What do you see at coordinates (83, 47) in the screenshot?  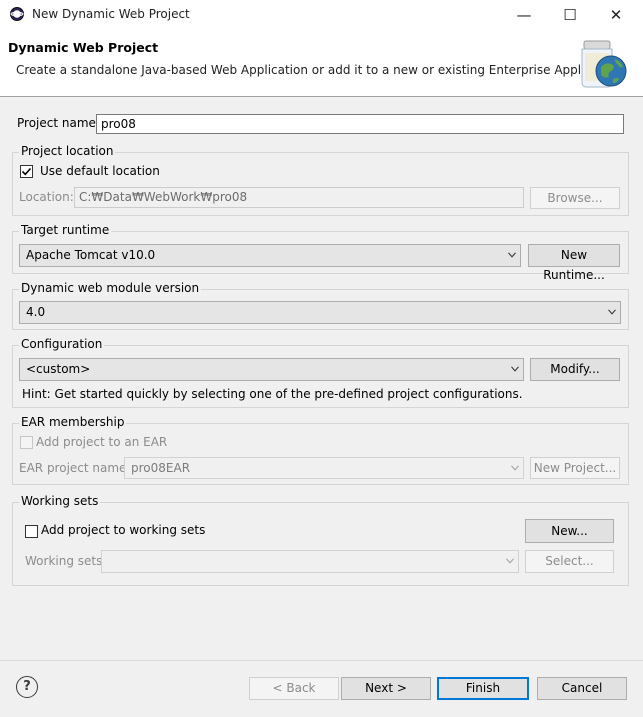 I see `page-title: Dynamic Web Project` at bounding box center [83, 47].